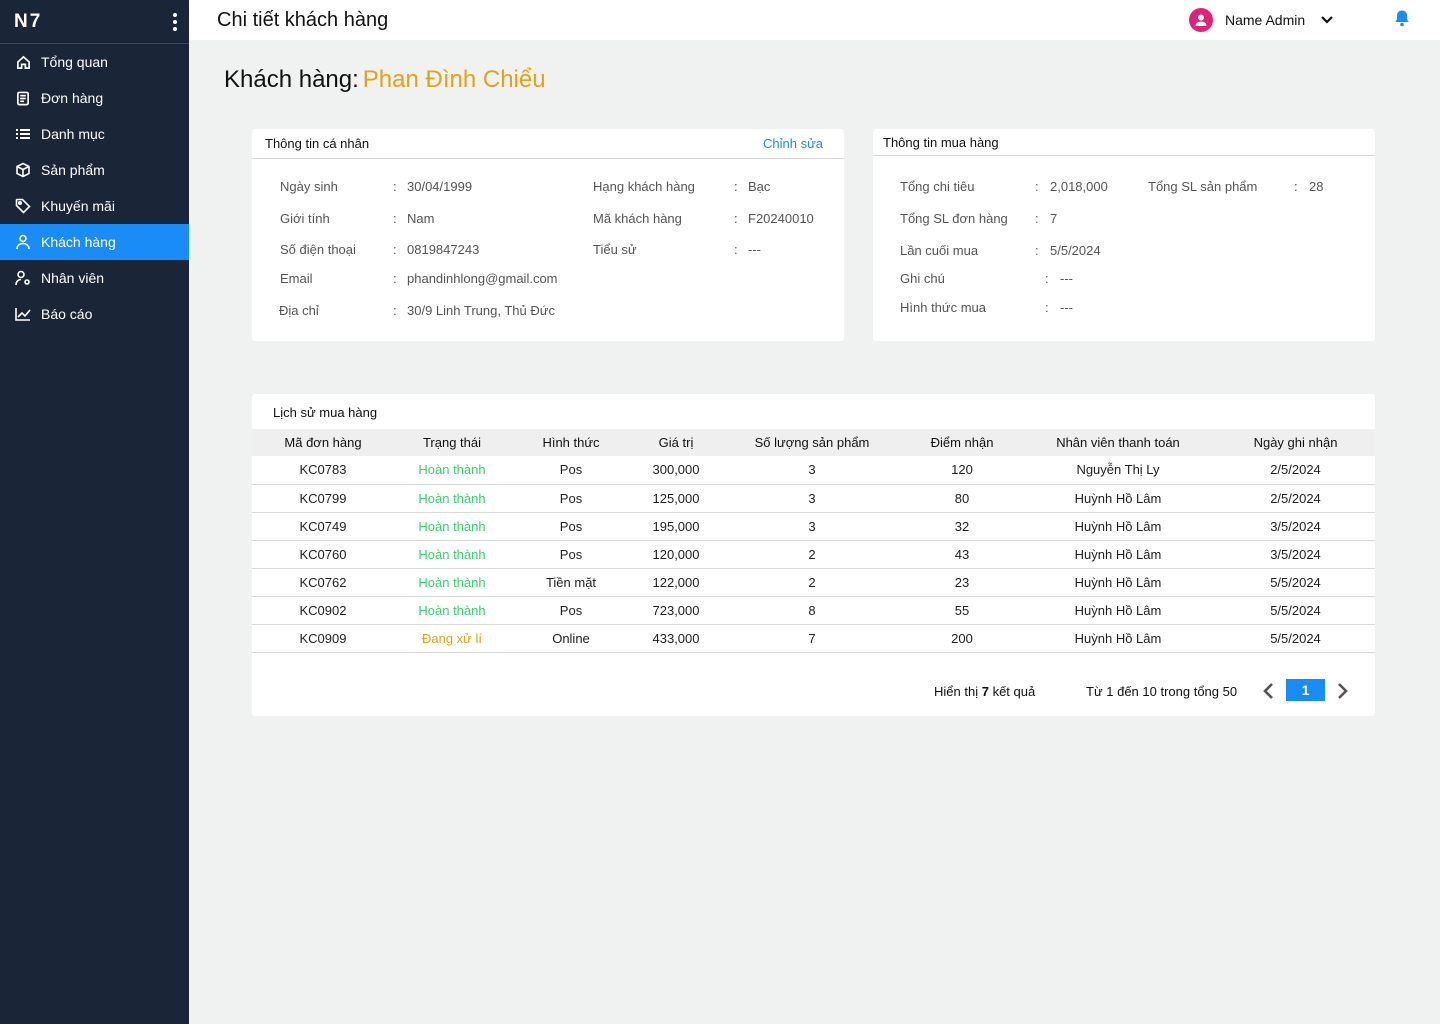 The height and width of the screenshot is (1024, 1440). I want to click on field-label: Tiểu sử, so click(615, 249).